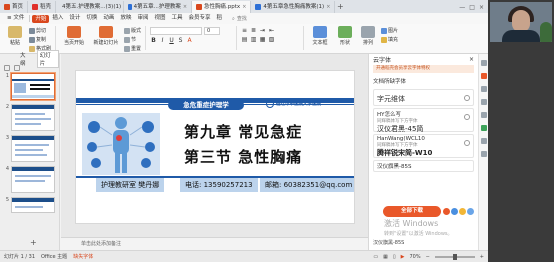 The image size is (554, 262). I want to click on shadow-button: S, so click(180, 40).